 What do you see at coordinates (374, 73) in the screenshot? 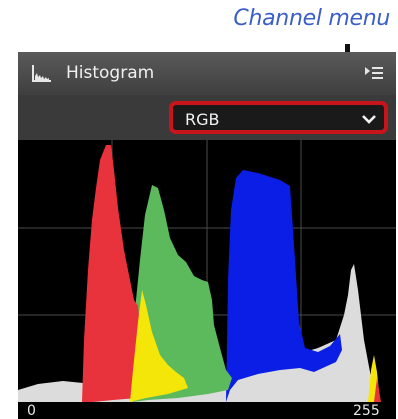
I see `panel-menu-icon` at bounding box center [374, 73].